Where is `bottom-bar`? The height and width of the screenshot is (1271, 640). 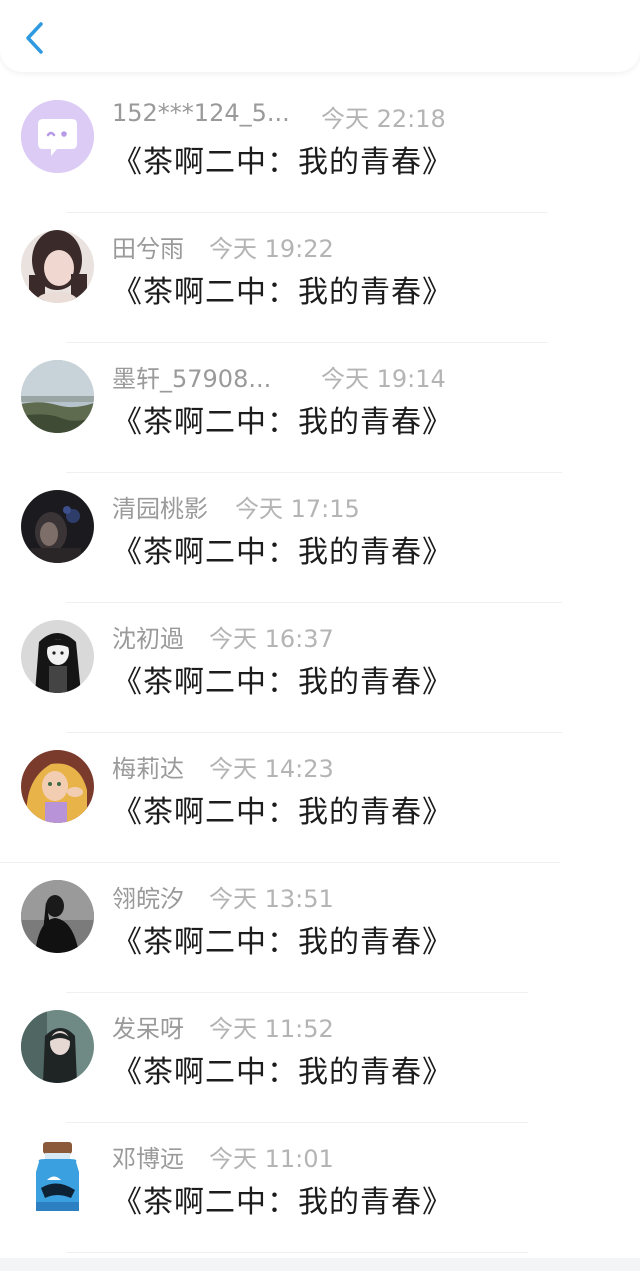 bottom-bar is located at coordinates (320, 1264).